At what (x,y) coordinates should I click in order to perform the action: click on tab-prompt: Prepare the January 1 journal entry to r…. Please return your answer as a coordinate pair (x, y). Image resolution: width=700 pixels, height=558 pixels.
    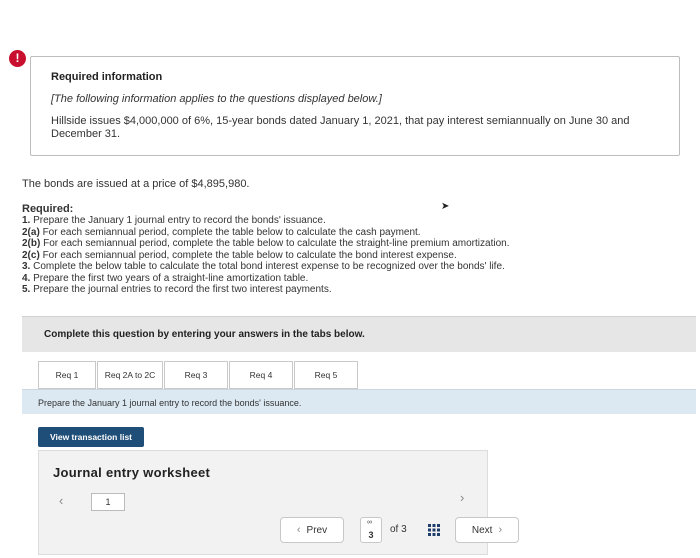
    Looking at the image, I should click on (170, 403).